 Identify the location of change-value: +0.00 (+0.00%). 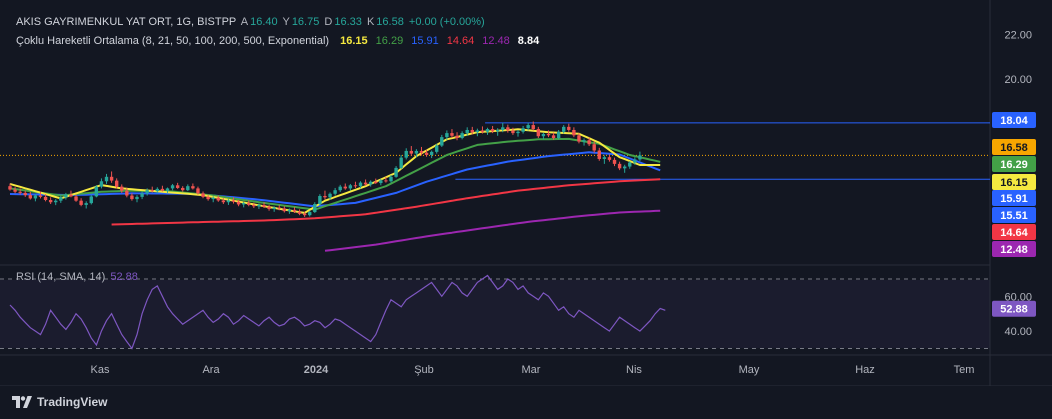
(446, 22).